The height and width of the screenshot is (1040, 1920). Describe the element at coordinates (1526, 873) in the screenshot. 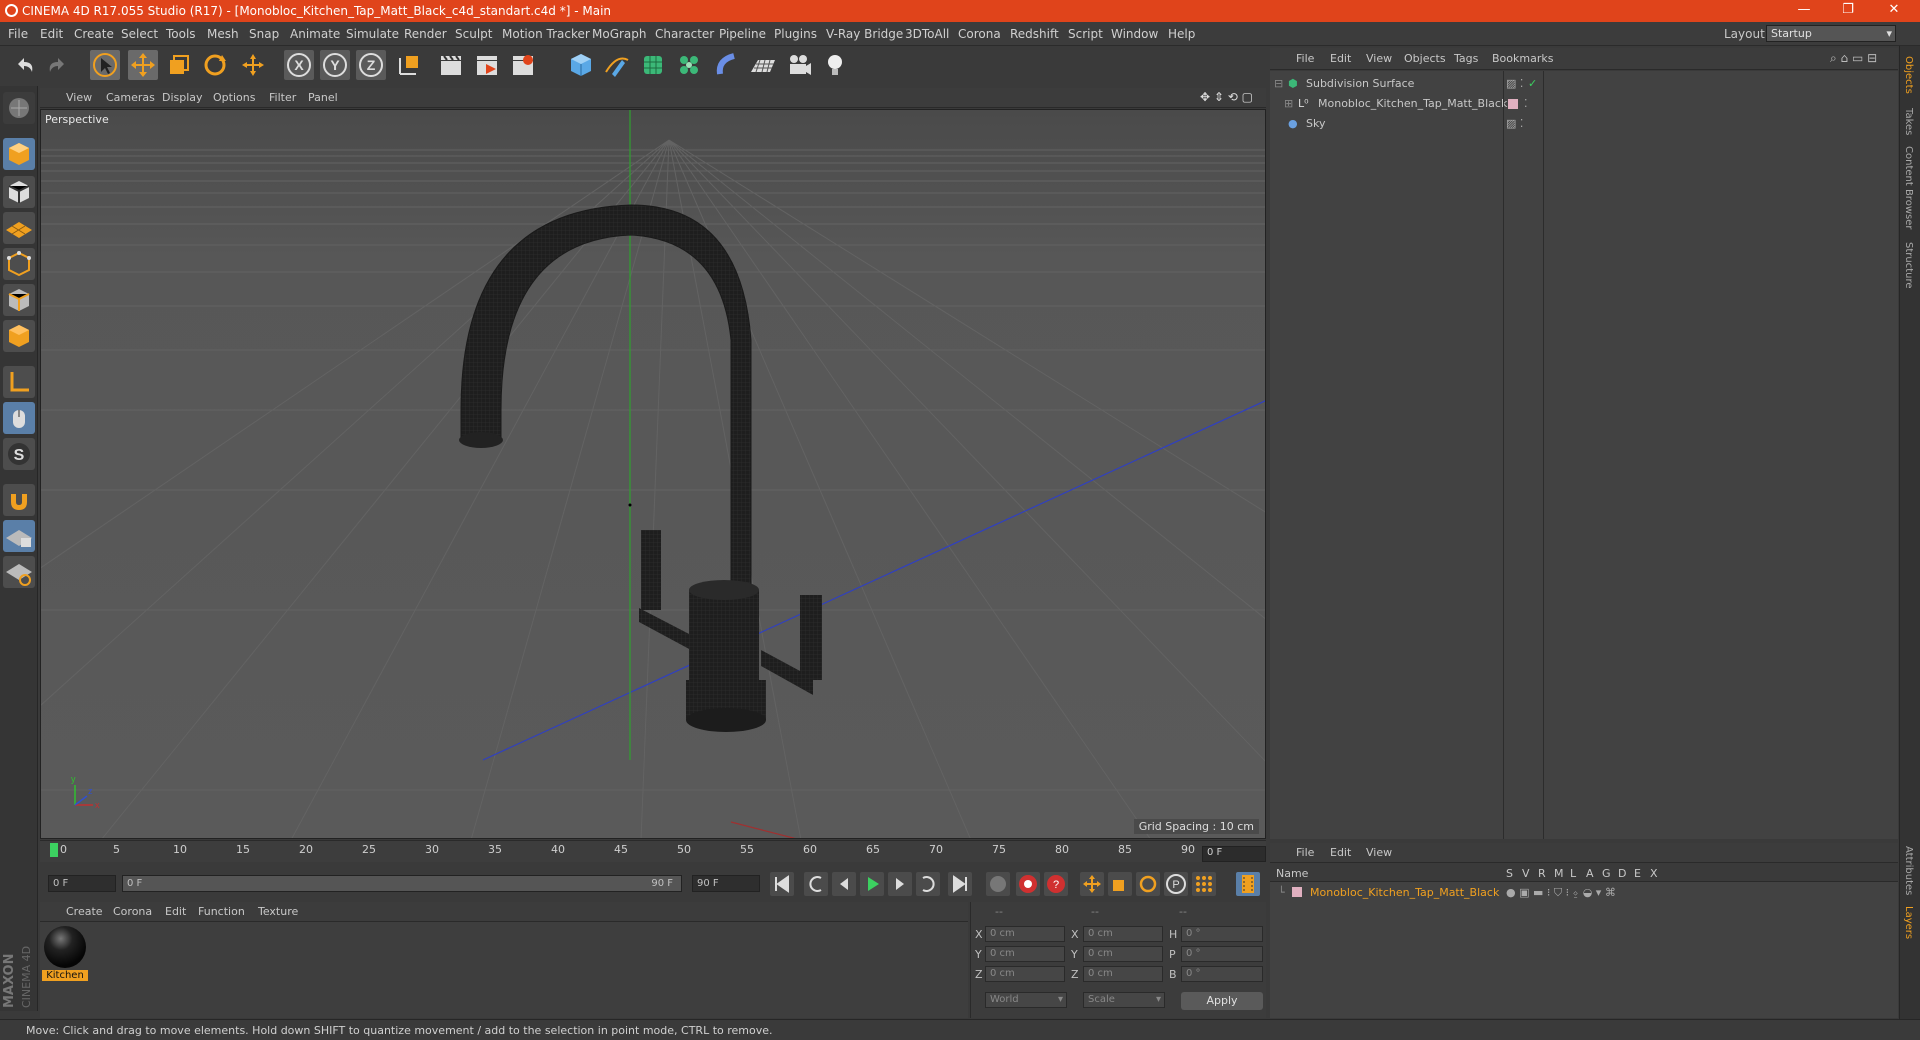

I see `layer-col-v: V` at that location.